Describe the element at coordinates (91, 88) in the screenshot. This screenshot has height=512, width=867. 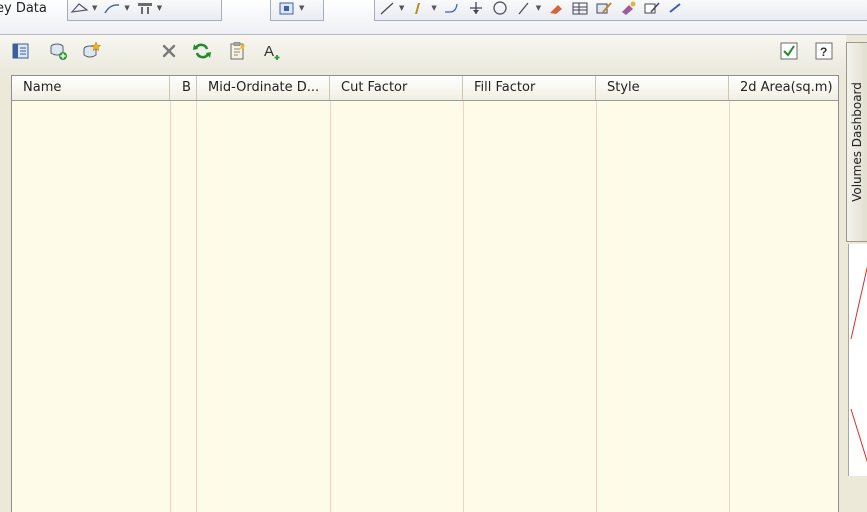
I see `column-header-name: Name` at that location.